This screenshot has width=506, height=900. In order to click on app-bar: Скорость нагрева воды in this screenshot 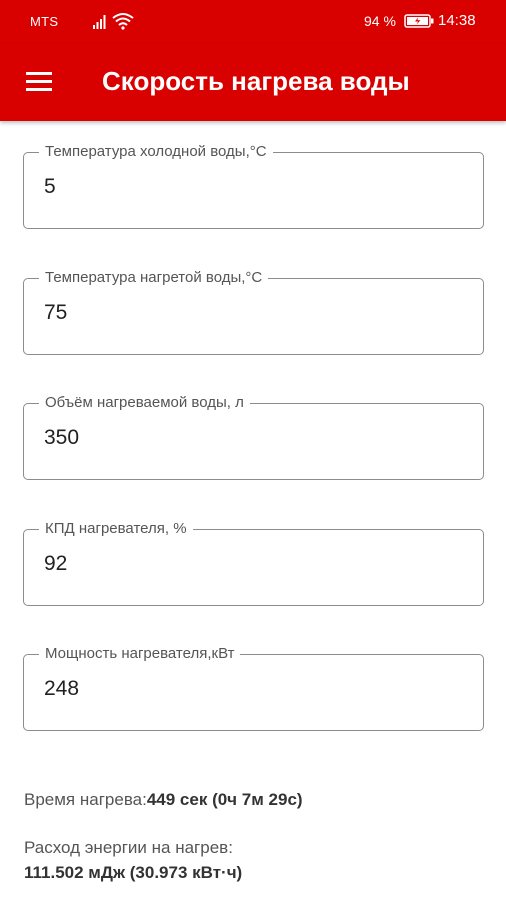, I will do `click(253, 82)`.